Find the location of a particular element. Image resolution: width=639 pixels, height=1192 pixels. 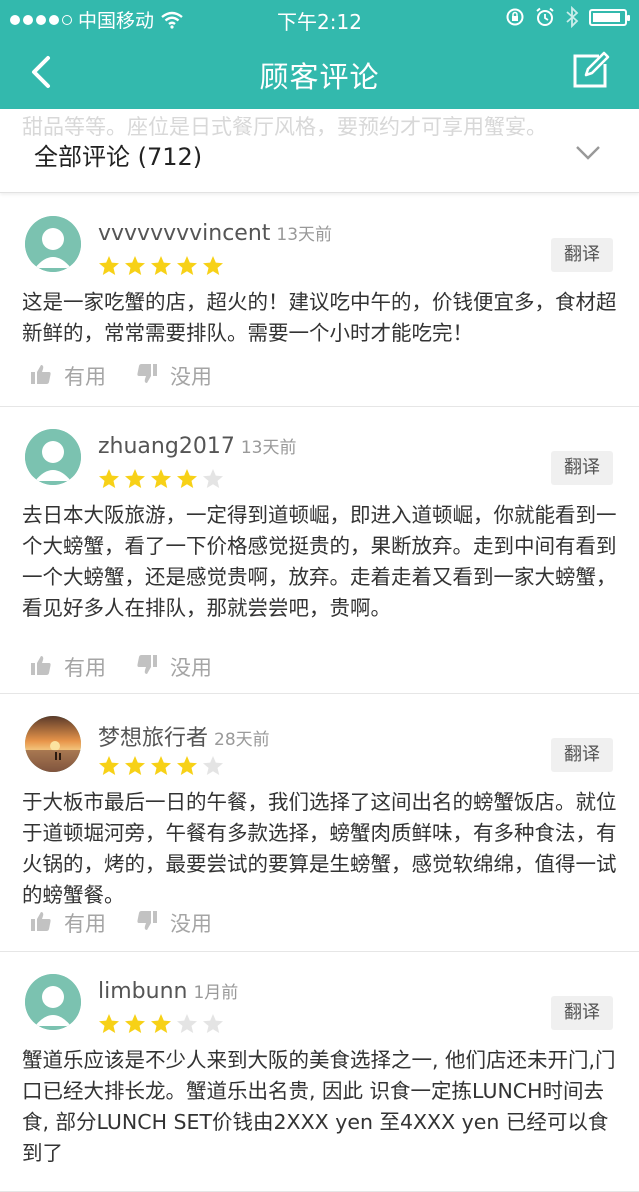

status-bar: 中国移动 下午2:12 is located at coordinates (319, 18).